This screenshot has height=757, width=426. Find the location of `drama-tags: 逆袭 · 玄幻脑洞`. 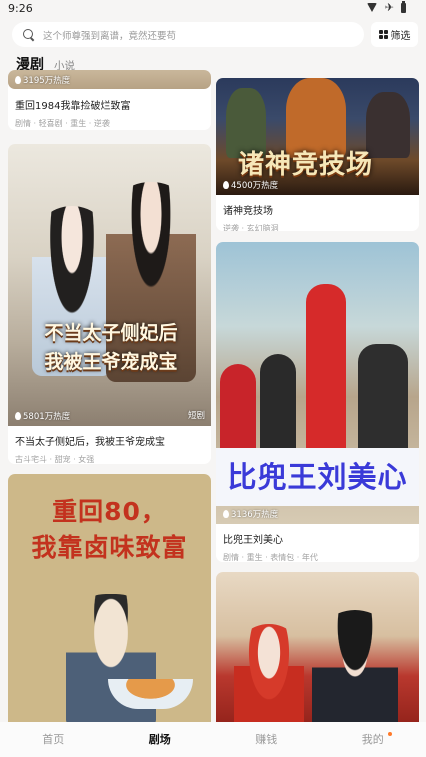

drama-tags: 逆袭 · 玄幻脑洞 is located at coordinates (251, 227).